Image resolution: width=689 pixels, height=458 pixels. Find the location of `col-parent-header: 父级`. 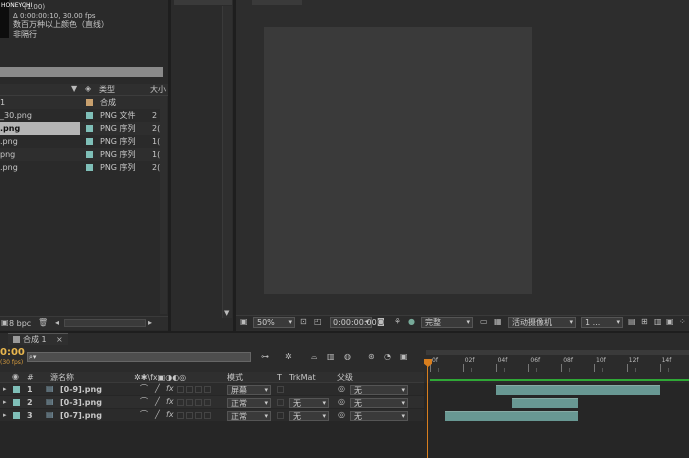

col-parent-header: 父级 is located at coordinates (345, 378).